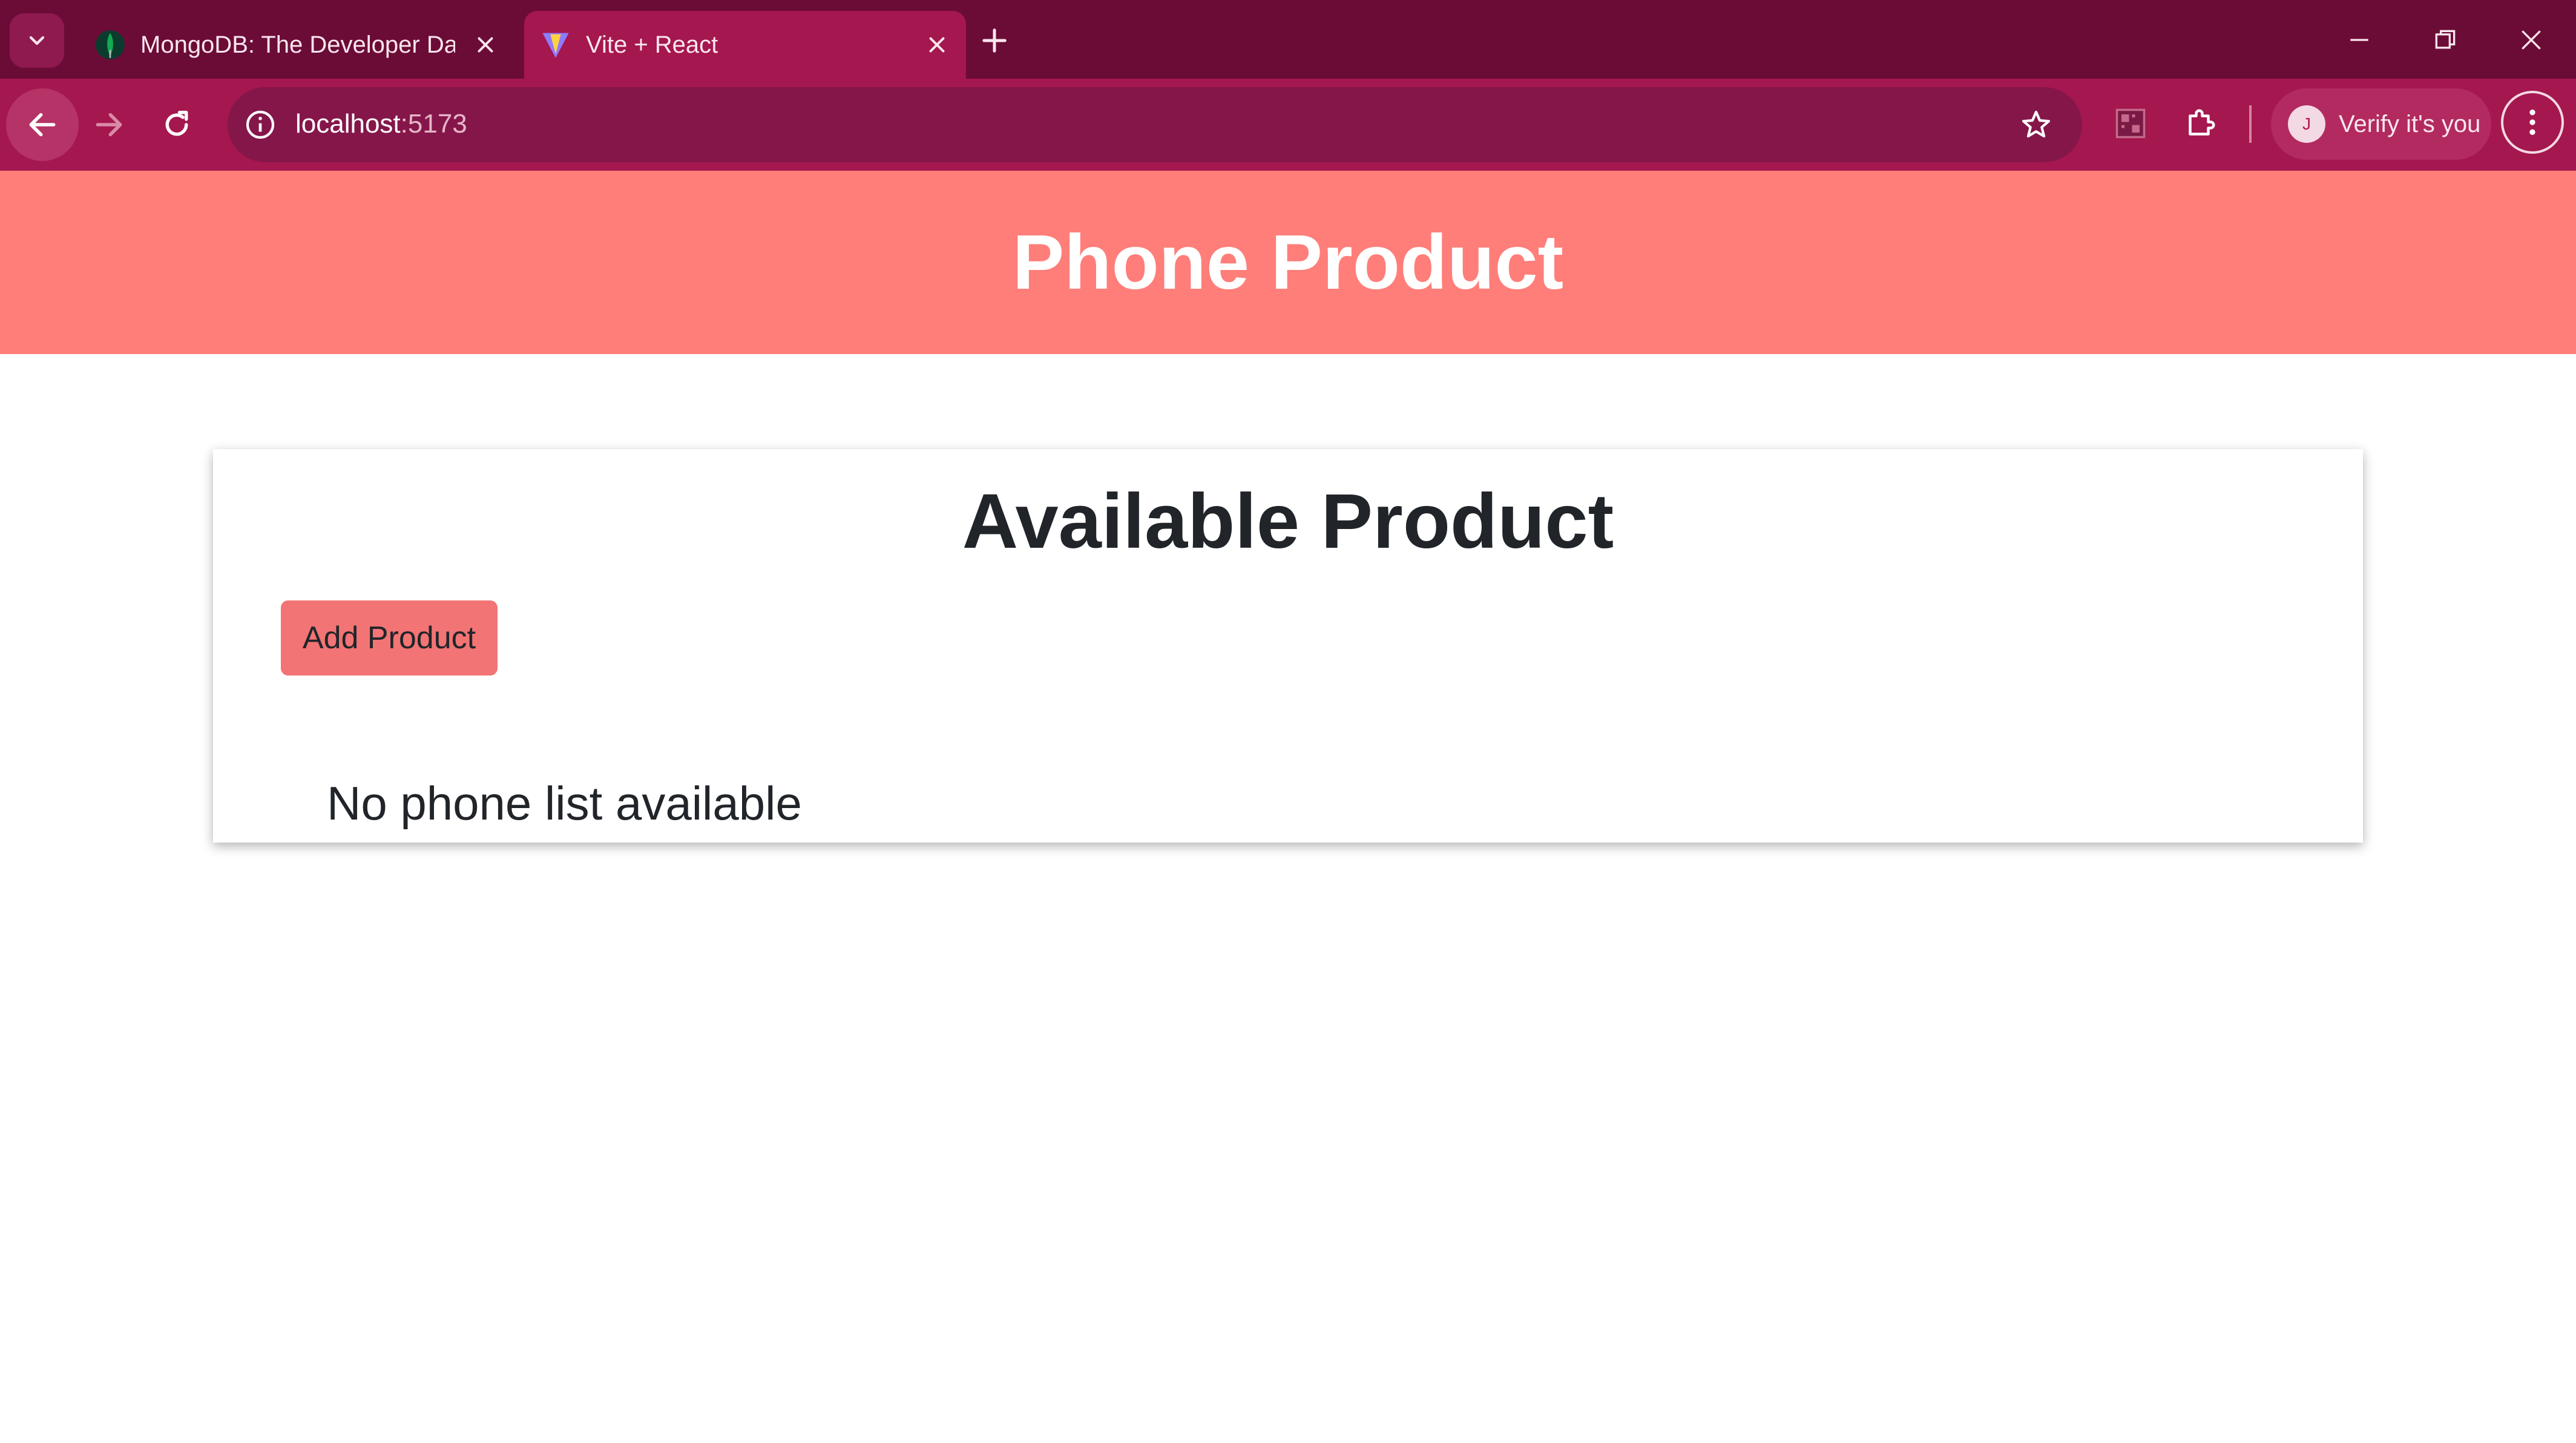 The width and height of the screenshot is (2576, 1443). I want to click on chevron-down-icon, so click(37, 40).